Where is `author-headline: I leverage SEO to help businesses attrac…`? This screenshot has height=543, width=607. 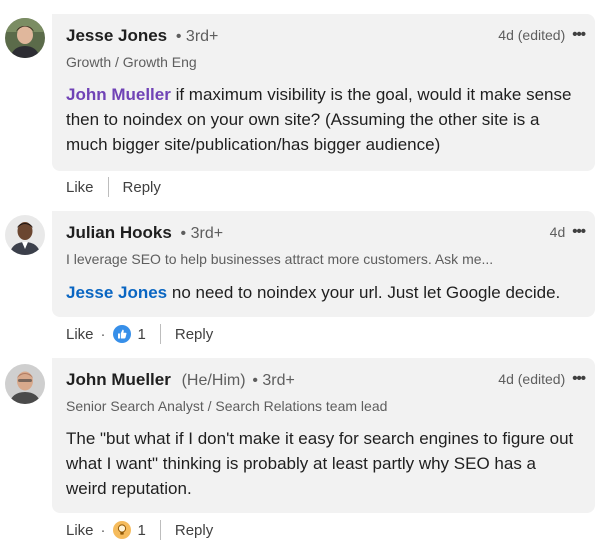 author-headline: I leverage SEO to help businesses attrac… is located at coordinates (280, 259).